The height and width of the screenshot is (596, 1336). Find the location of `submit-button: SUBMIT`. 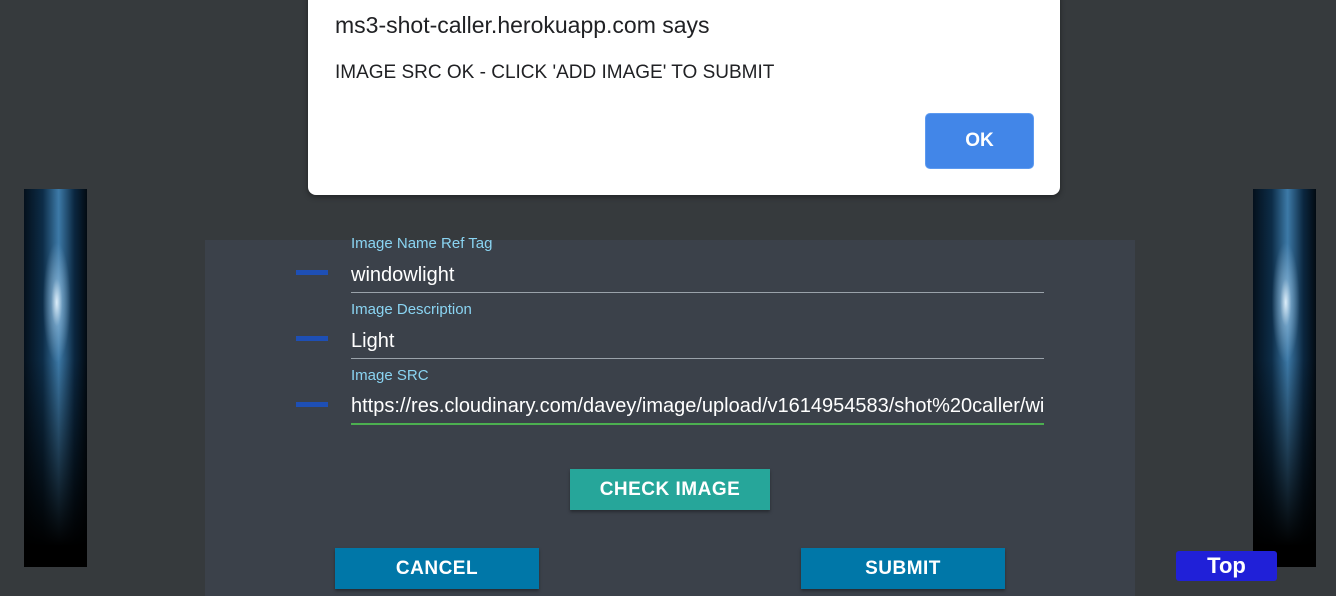

submit-button: SUBMIT is located at coordinates (903, 568).